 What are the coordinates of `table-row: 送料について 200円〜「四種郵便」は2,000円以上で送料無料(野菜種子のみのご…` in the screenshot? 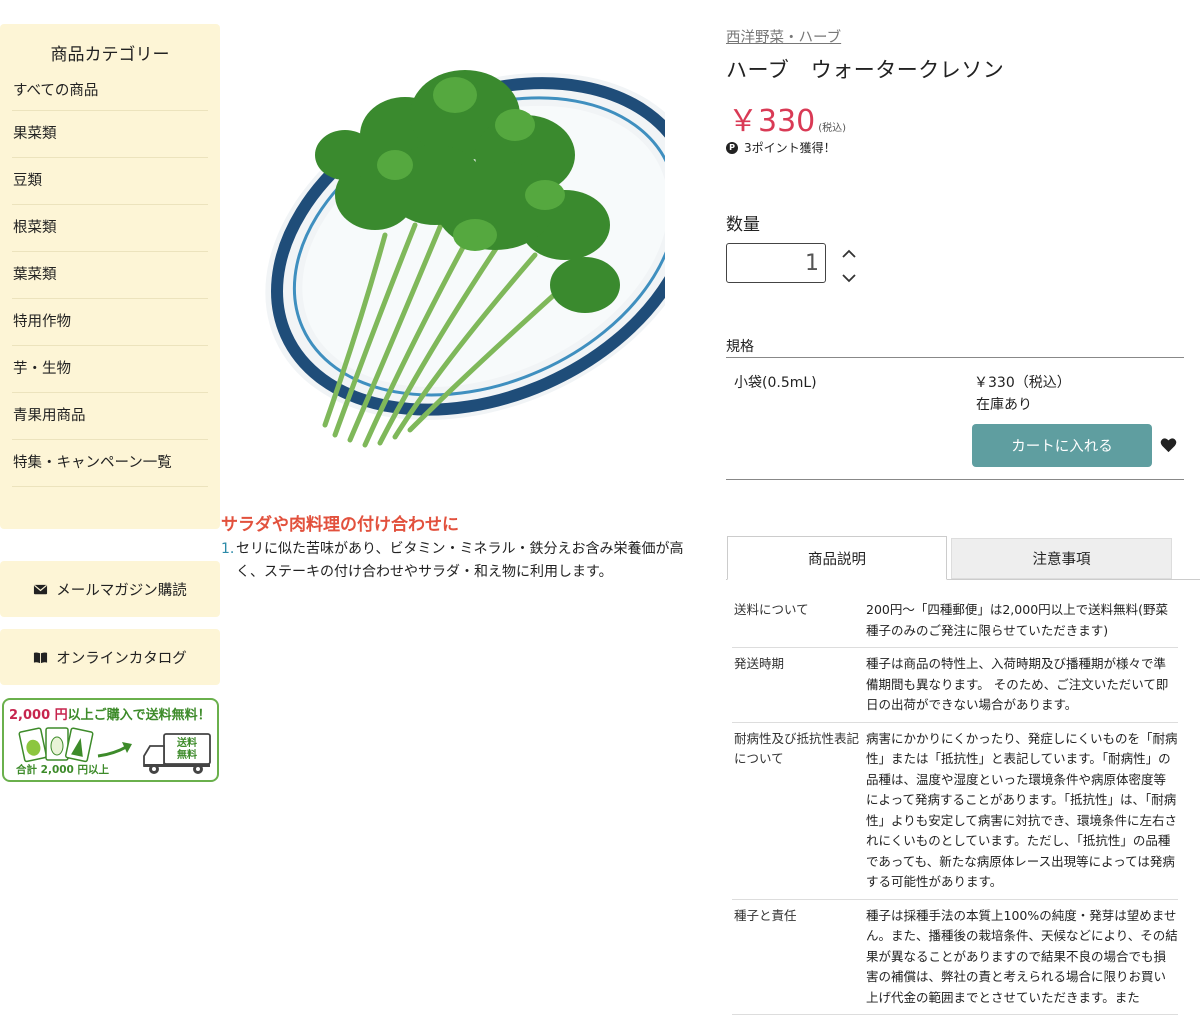 It's located at (955, 624).